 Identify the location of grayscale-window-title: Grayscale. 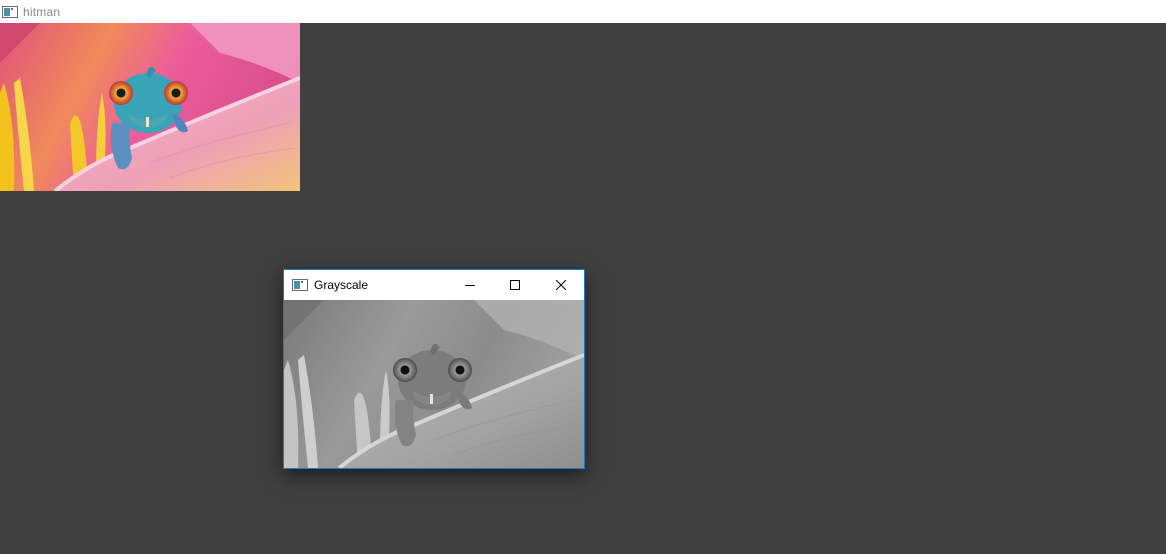
(341, 285).